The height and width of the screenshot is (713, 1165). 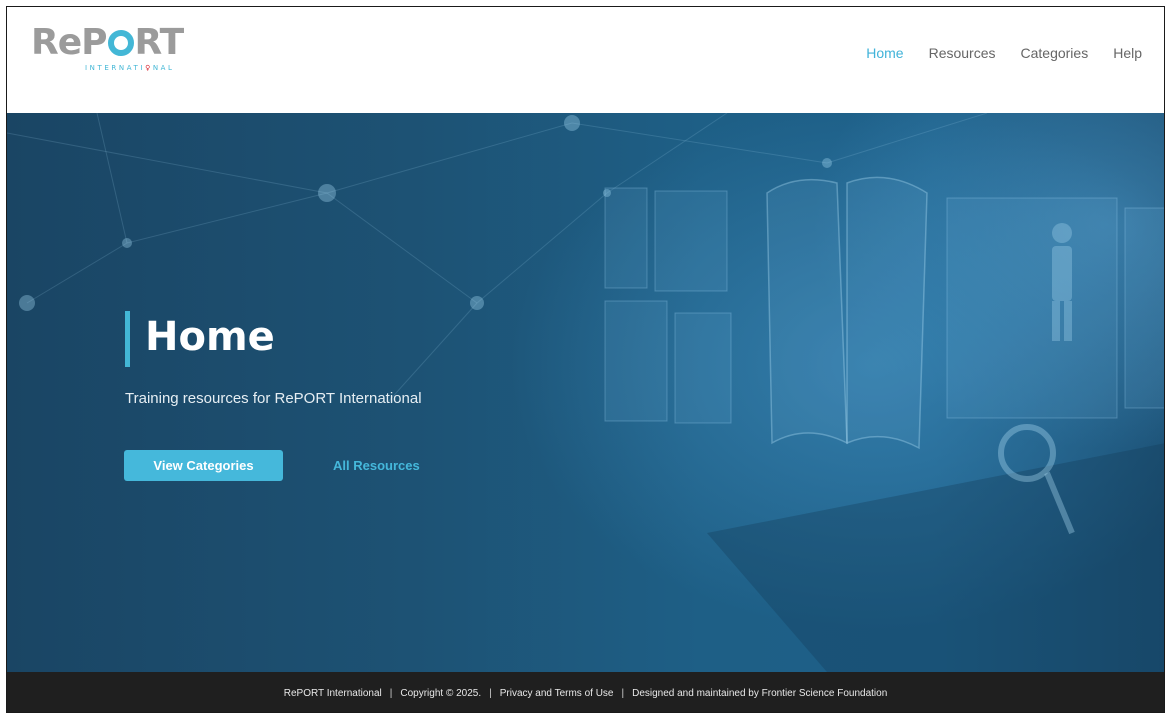 What do you see at coordinates (376, 465) in the screenshot?
I see `all-resources-link: All Resources` at bounding box center [376, 465].